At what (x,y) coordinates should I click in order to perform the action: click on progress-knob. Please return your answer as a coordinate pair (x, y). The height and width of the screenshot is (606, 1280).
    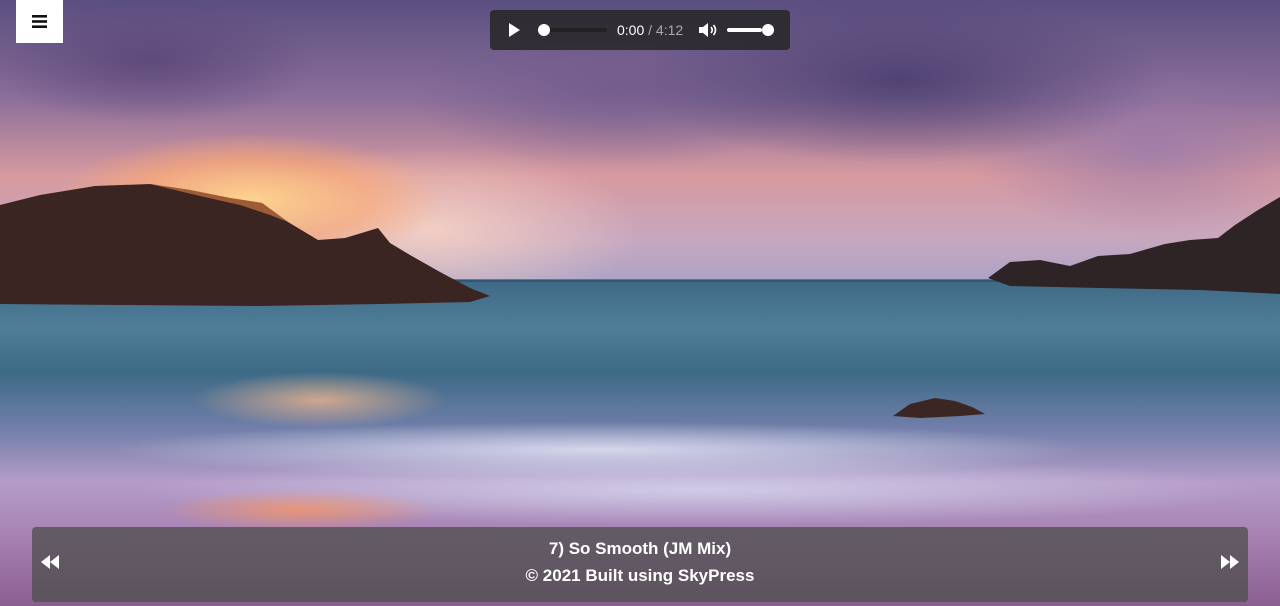
    Looking at the image, I should click on (544, 30).